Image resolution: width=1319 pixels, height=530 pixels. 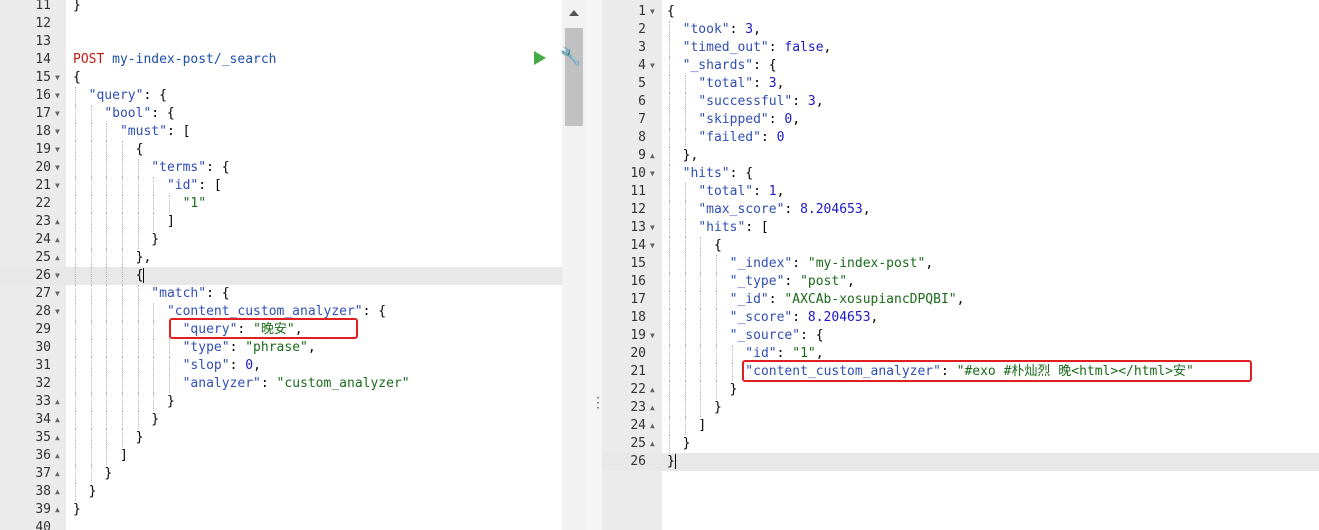 What do you see at coordinates (632, 246) in the screenshot?
I see `line-number: 14 ▼` at bounding box center [632, 246].